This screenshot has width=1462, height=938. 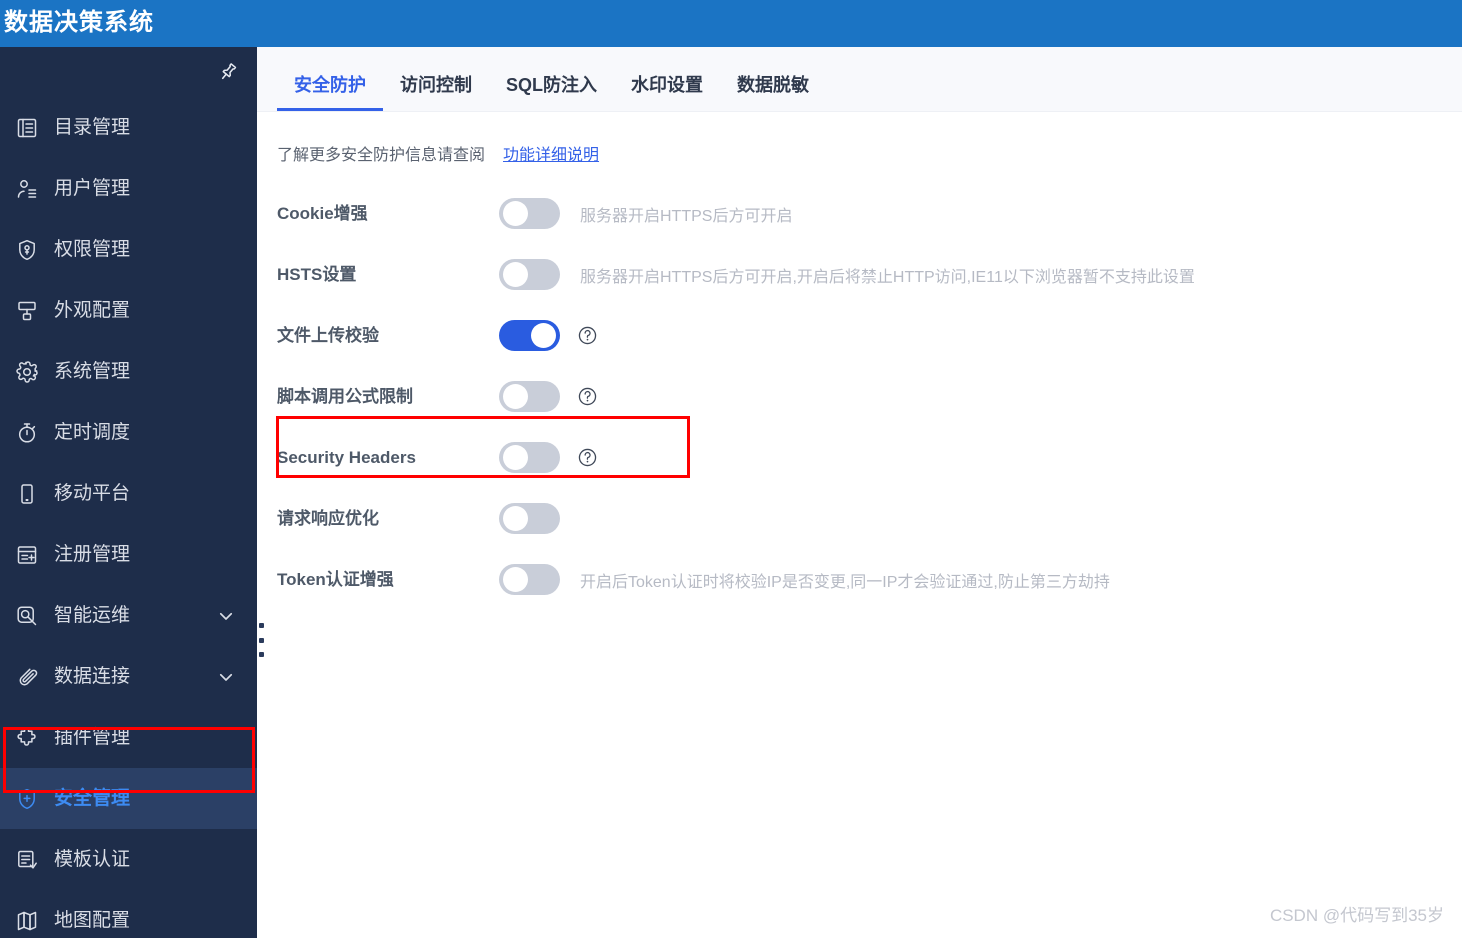 What do you see at coordinates (92, 798) in the screenshot?
I see `sidebar-item-label: 安全管理` at bounding box center [92, 798].